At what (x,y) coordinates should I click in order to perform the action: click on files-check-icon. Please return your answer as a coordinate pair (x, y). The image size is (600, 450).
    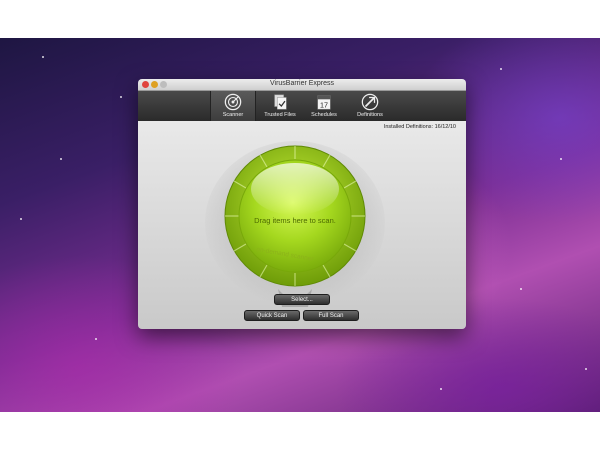
    Looking at the image, I should click on (280, 102).